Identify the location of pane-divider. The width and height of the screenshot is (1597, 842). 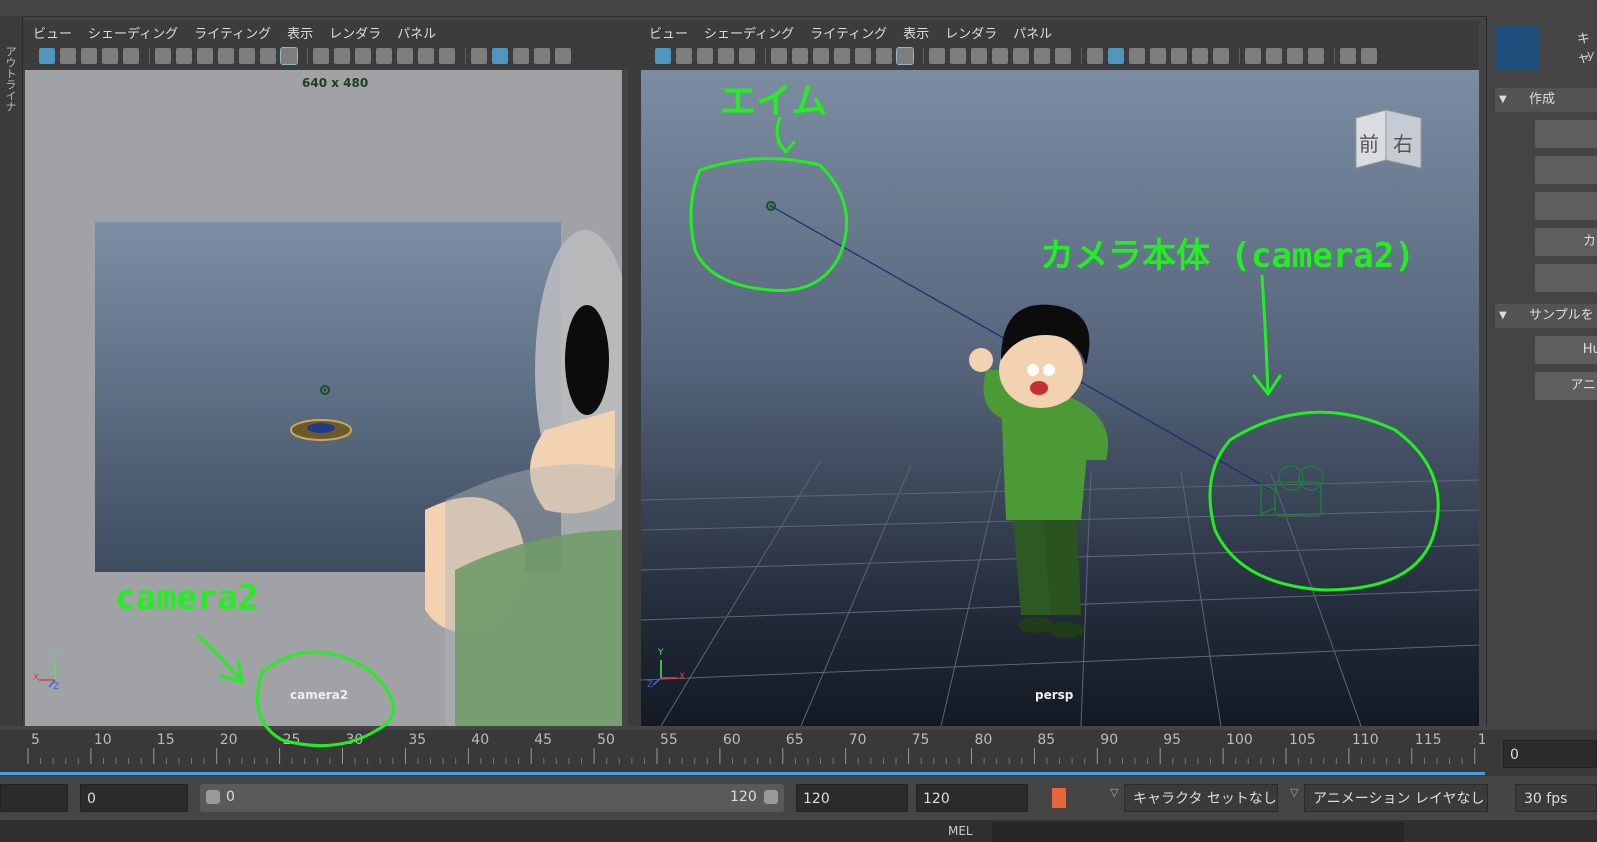
(634, 373).